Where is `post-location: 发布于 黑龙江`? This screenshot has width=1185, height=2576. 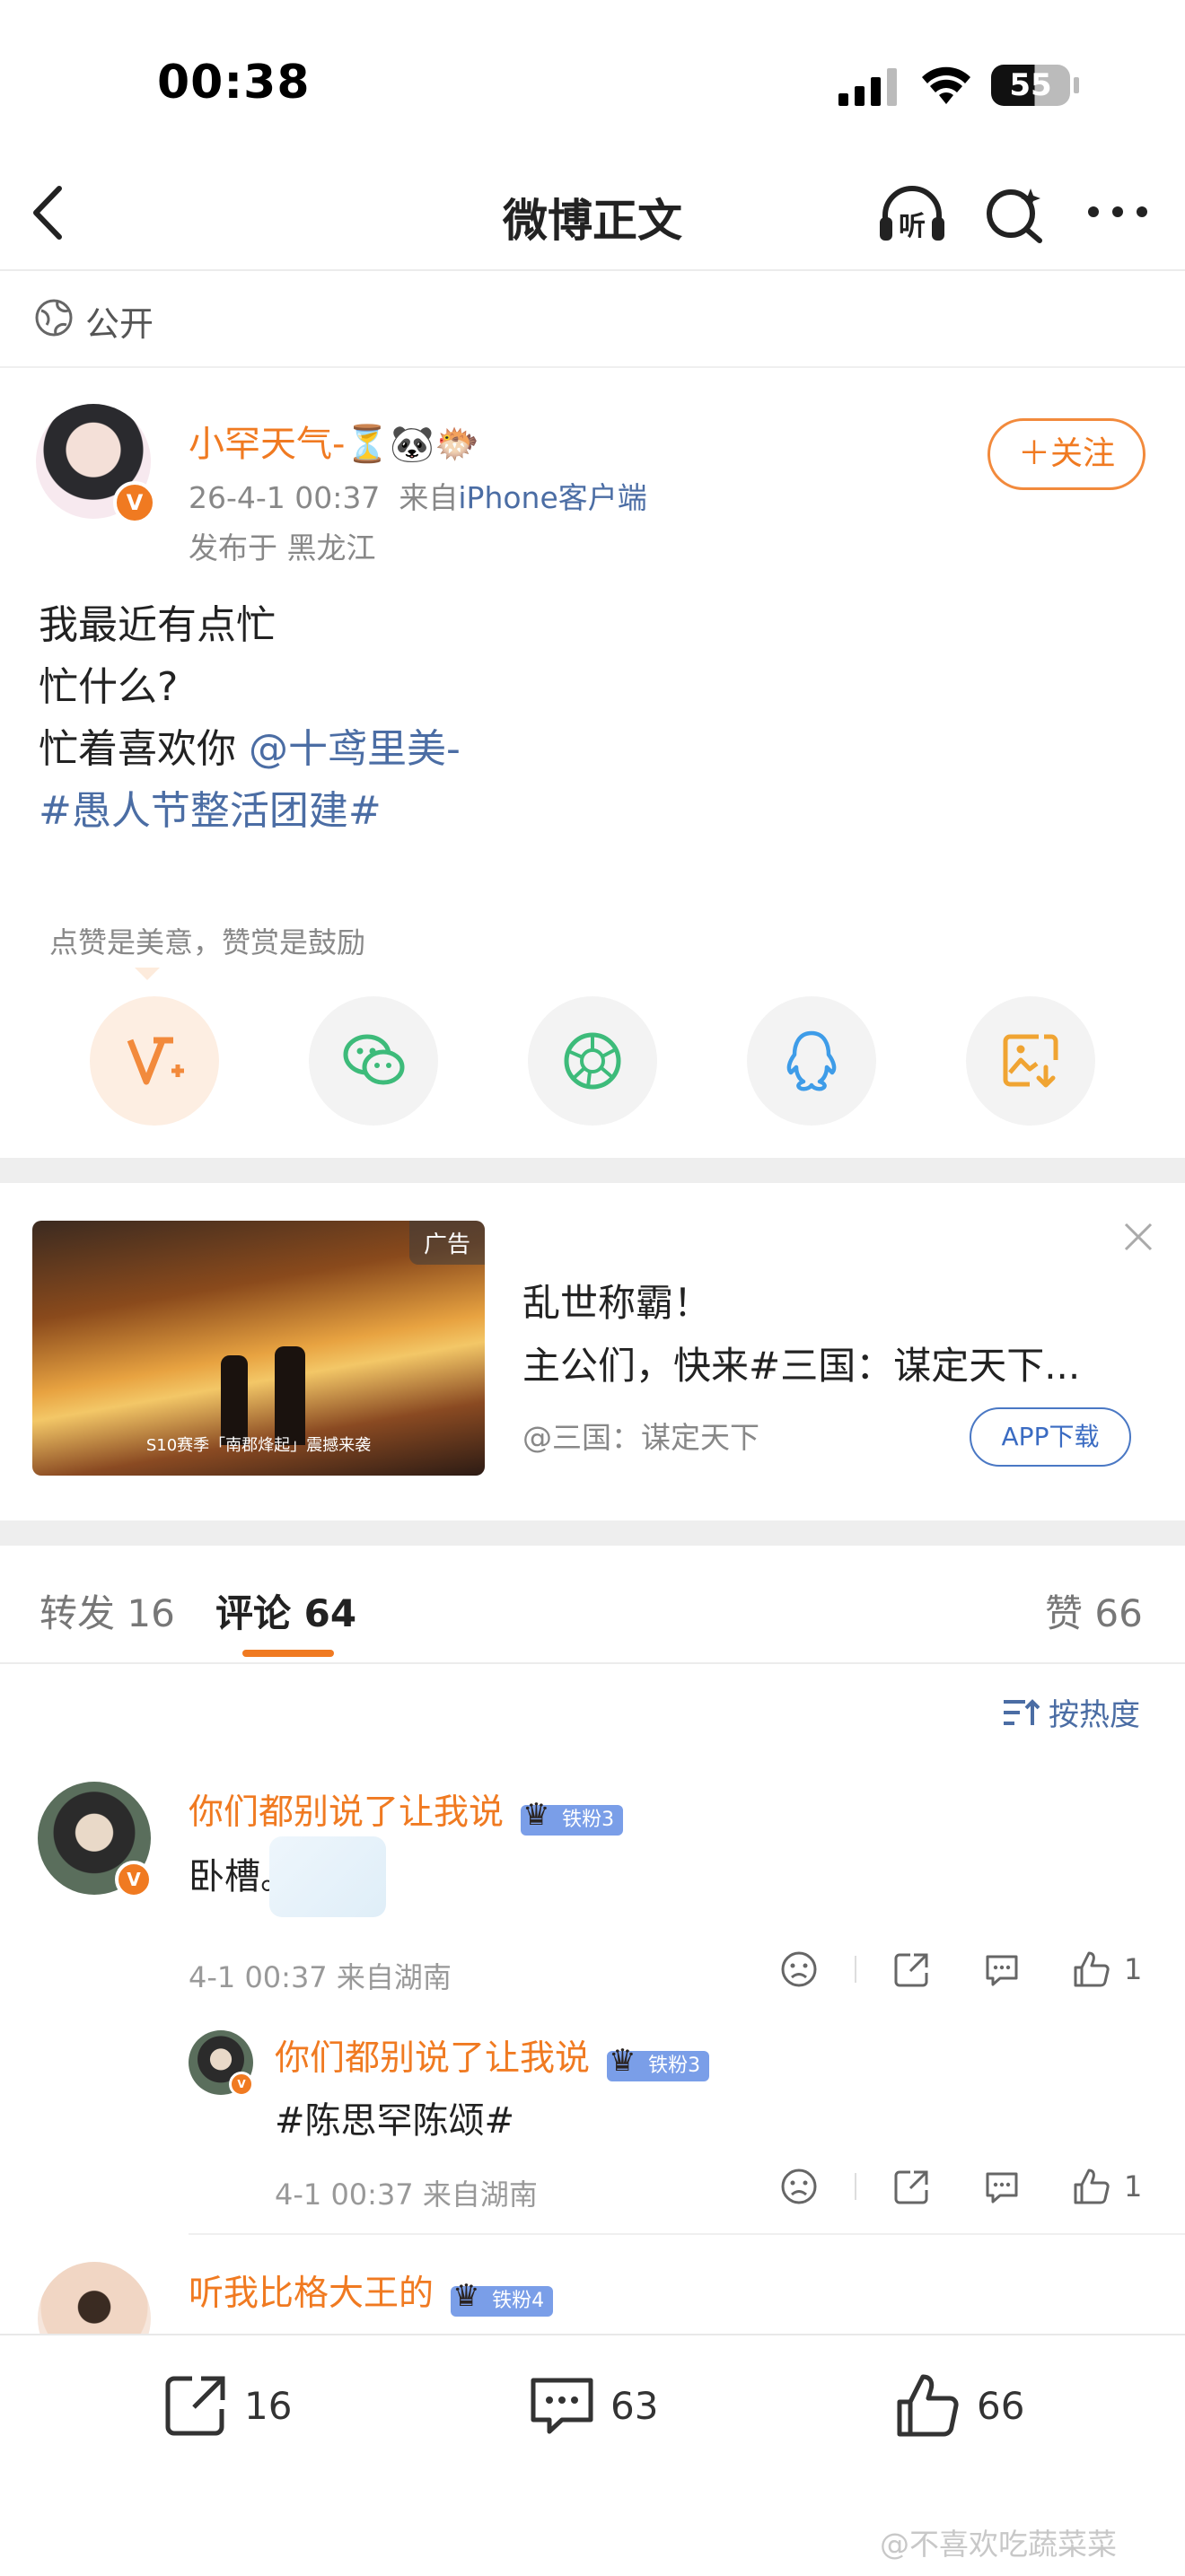 post-location: 发布于 黑龙江 is located at coordinates (282, 547).